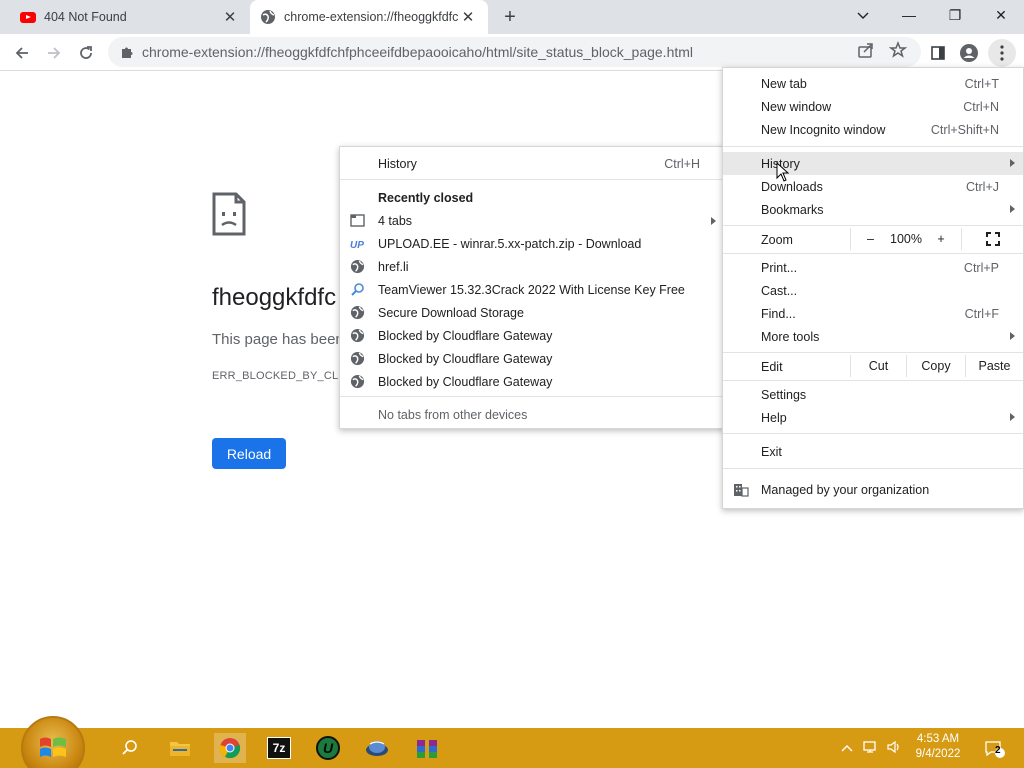  Describe the element at coordinates (86, 53) in the screenshot. I see `reload-button` at that location.